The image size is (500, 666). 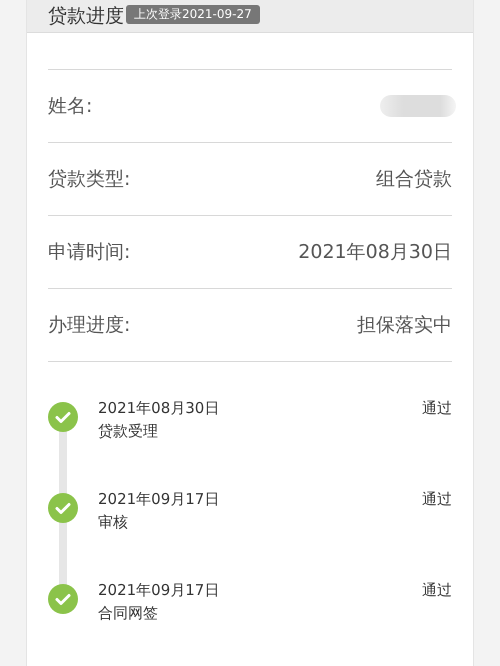 I want to click on field-value: 担保落实中, so click(x=404, y=325).